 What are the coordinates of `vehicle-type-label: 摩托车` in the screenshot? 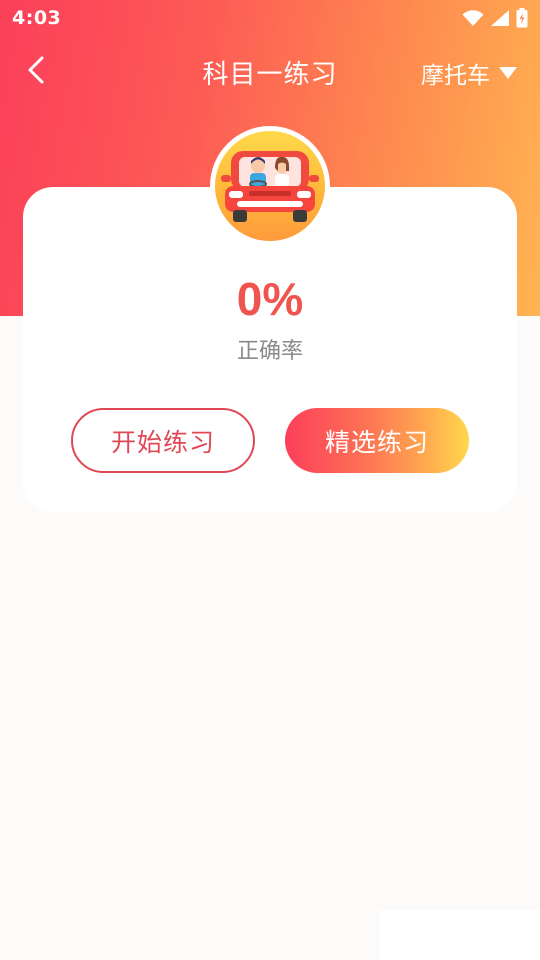 It's located at (455, 76).